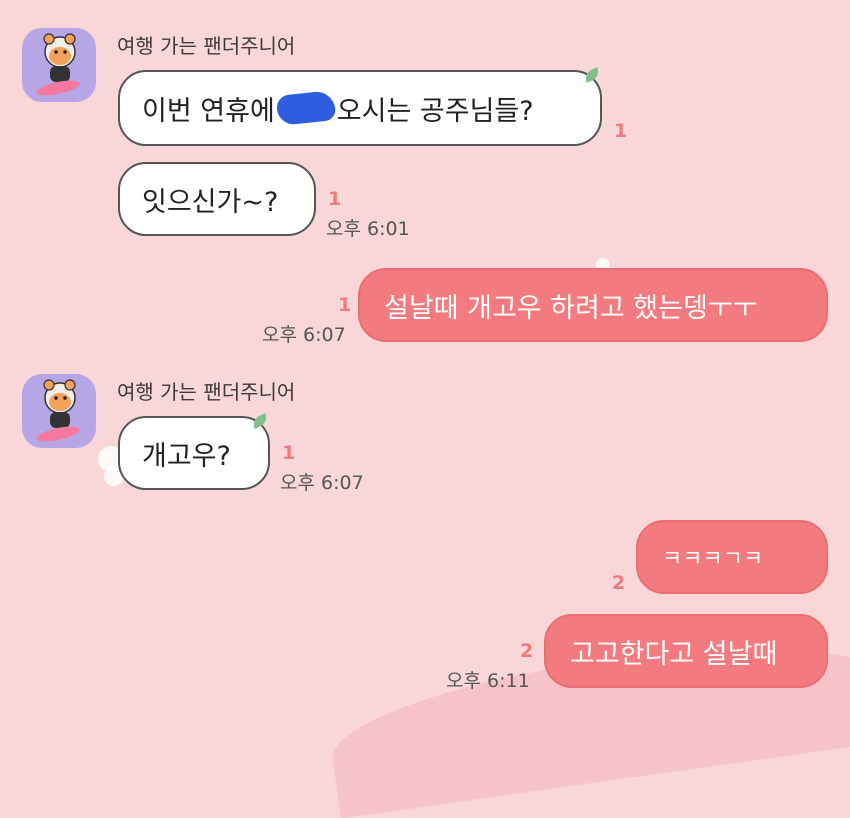 The height and width of the screenshot is (818, 850). I want to click on outgoing-message-bubble: 설날때 개고우 하려고 했는뎅ㅜㅜ, so click(593, 305).